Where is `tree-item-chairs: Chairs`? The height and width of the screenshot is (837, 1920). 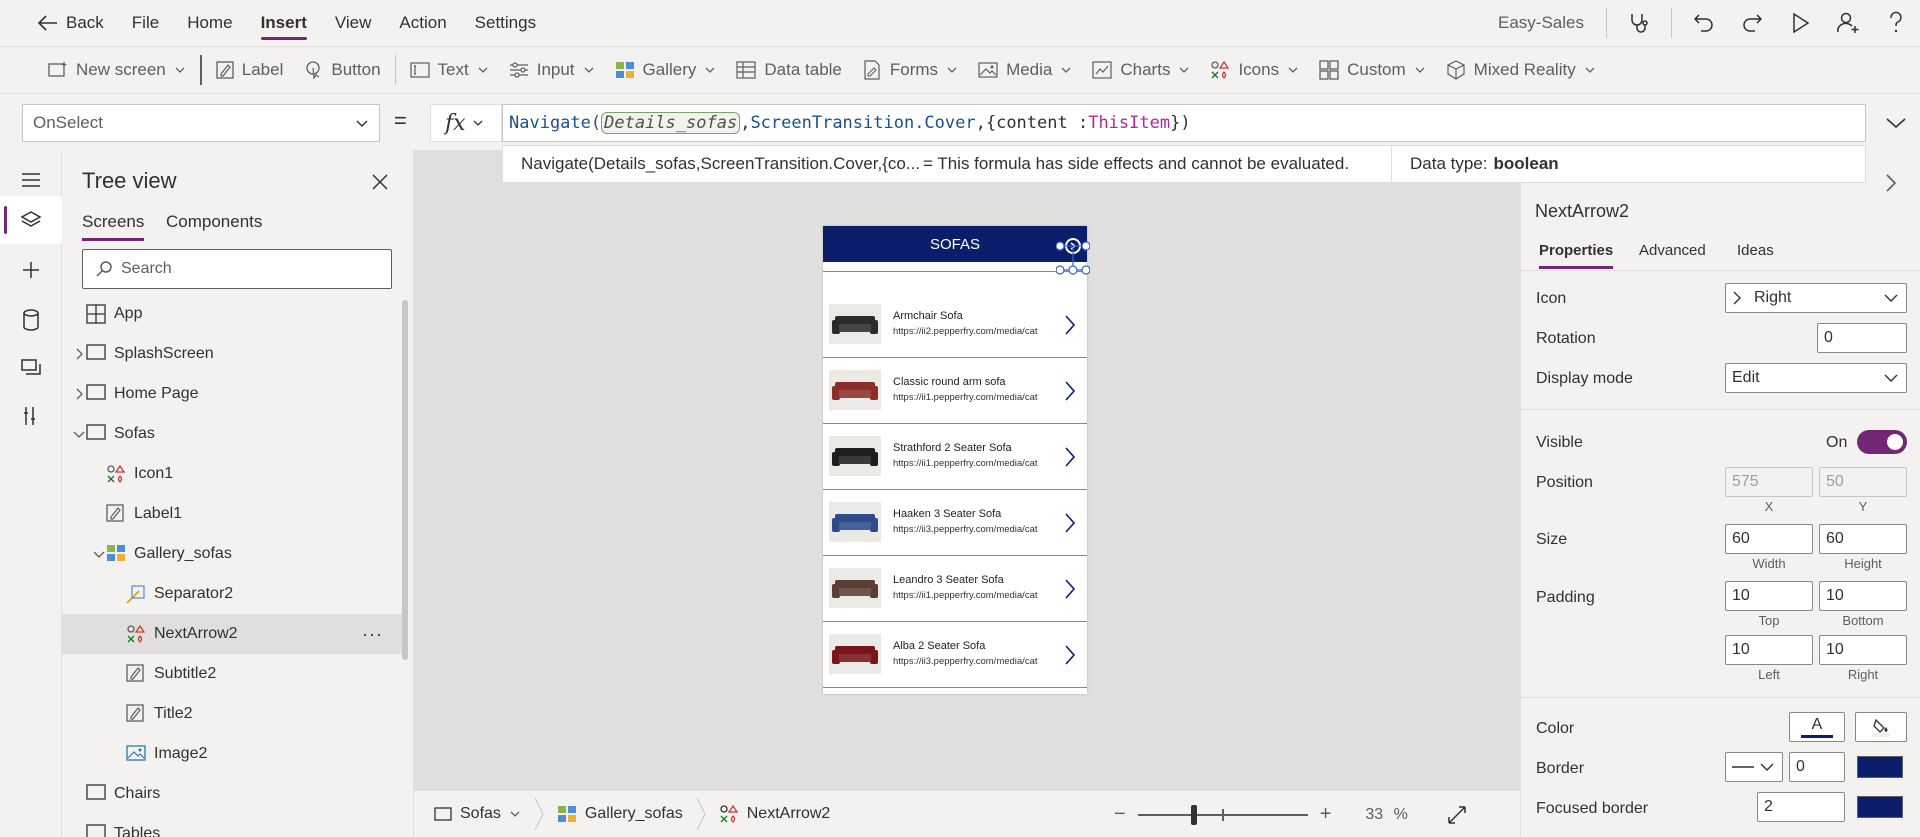
tree-item-chairs: Chairs is located at coordinates (235, 794).